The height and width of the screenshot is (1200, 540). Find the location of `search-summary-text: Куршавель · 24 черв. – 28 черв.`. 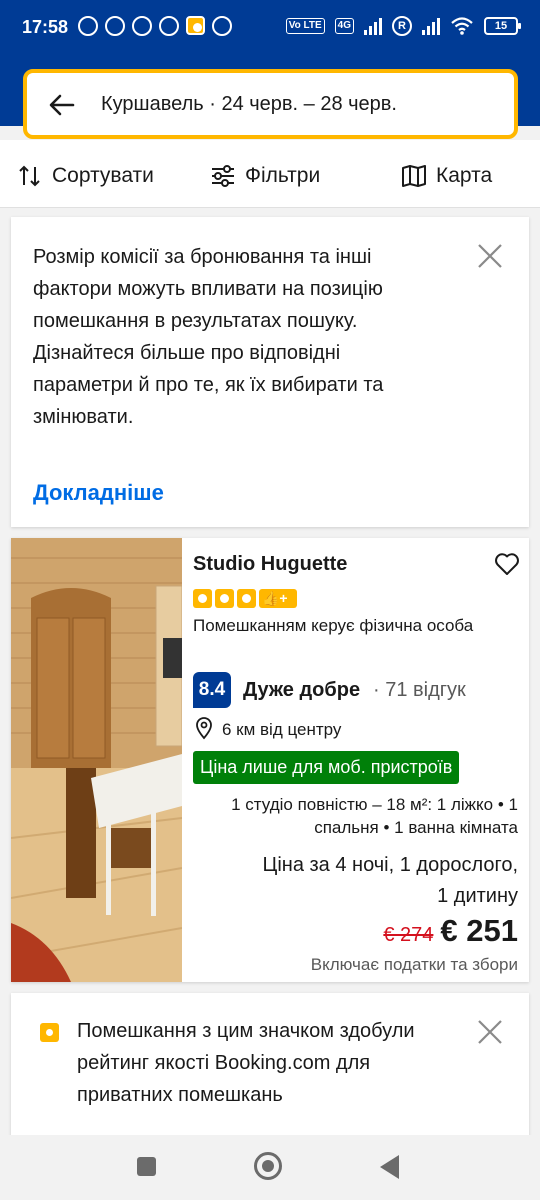

search-summary-text: Куршавель · 24 черв. – 28 черв. is located at coordinates (249, 104).